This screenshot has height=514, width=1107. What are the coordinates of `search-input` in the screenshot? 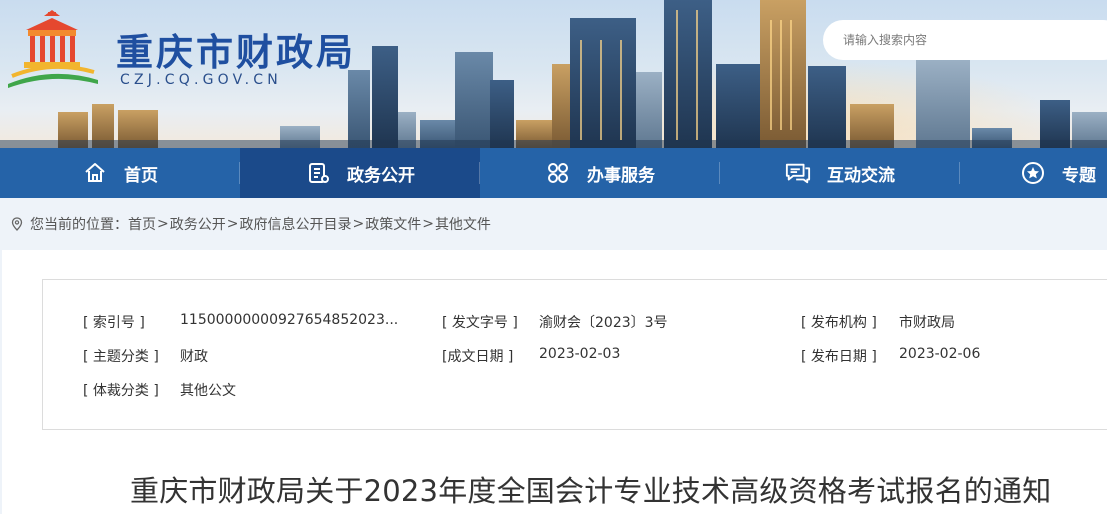 It's located at (963, 40).